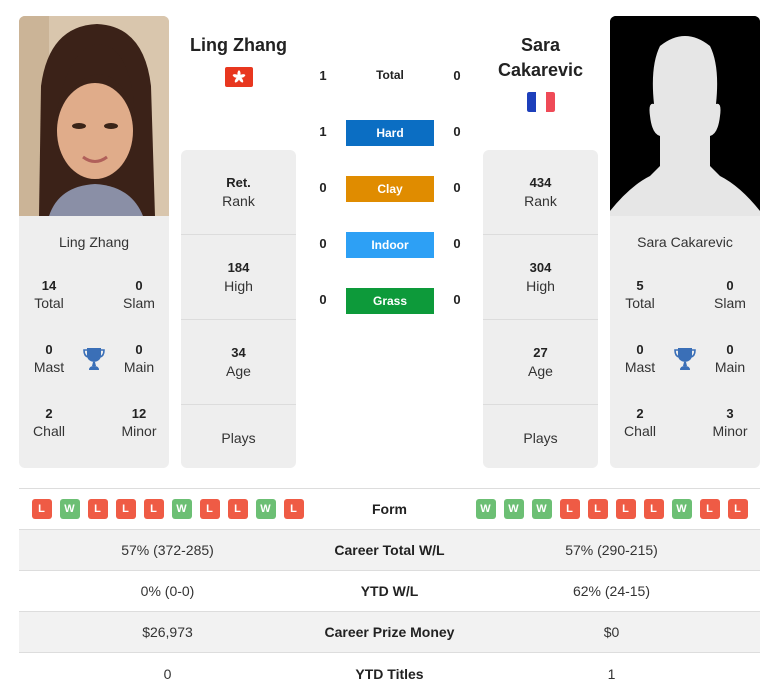 The width and height of the screenshot is (779, 699). I want to click on career-wl-label: Career Total W/L, so click(389, 550).